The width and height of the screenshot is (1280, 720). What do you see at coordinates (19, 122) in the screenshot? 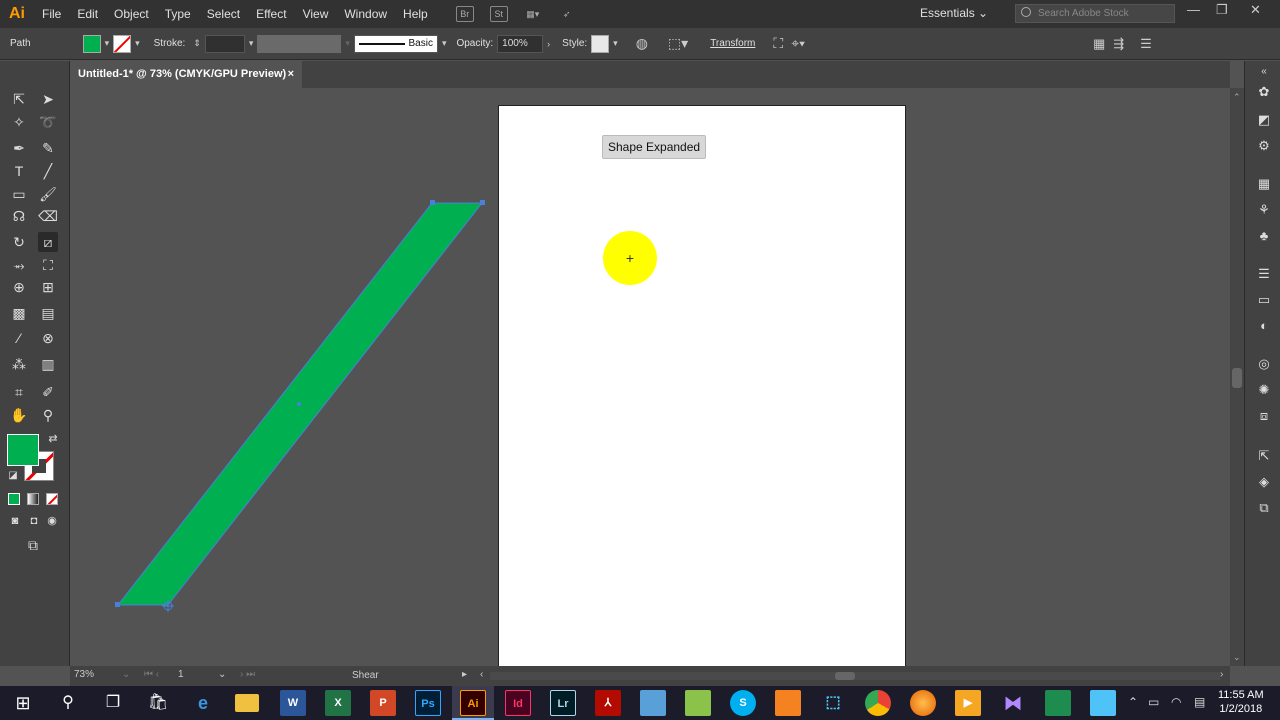
I see `magic-wand-tool-icon: ✧` at bounding box center [19, 122].